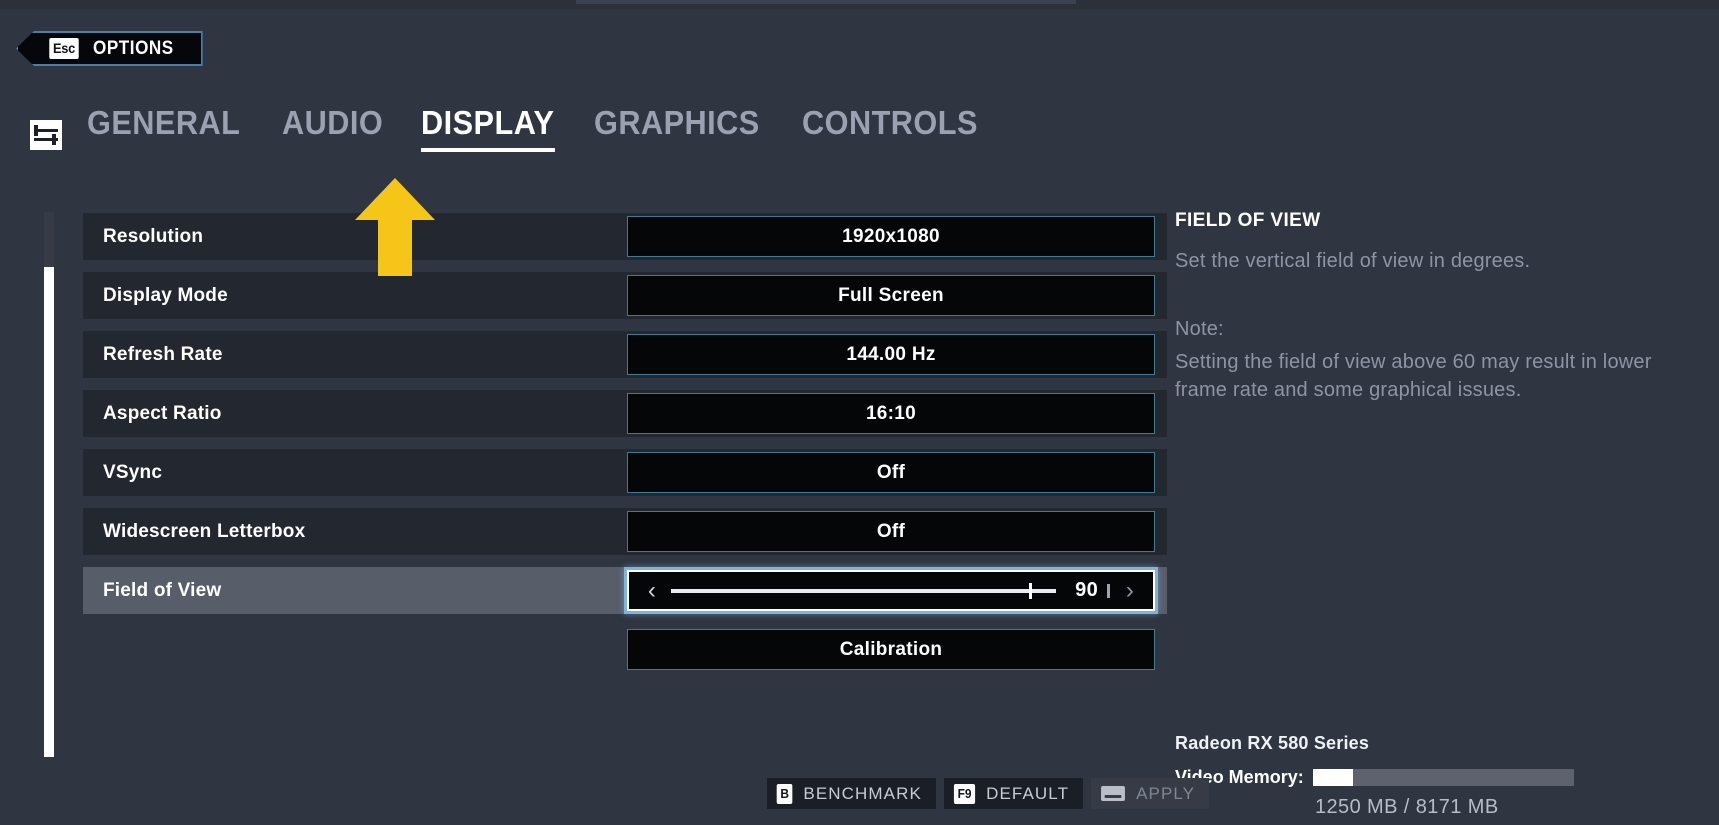 This screenshot has width=1719, height=825. I want to click on spacebar-key-icon, so click(1113, 793).